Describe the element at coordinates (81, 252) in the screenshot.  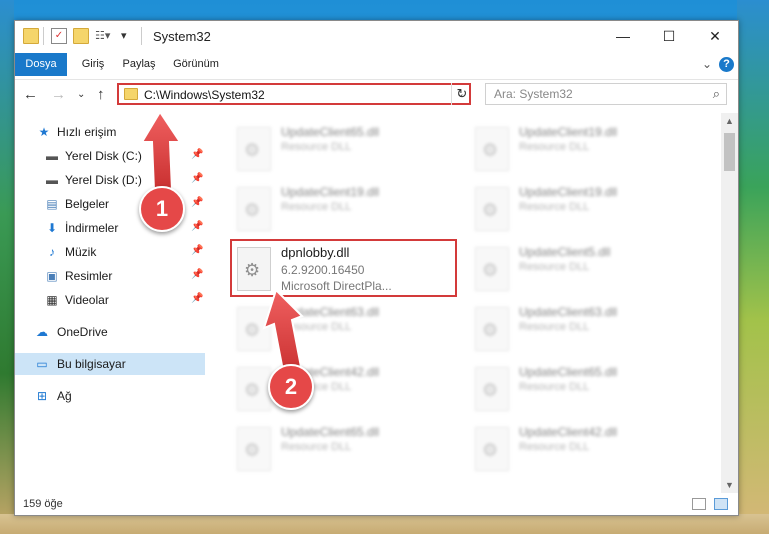
I see `sidebar-item-label: Müzik` at that location.